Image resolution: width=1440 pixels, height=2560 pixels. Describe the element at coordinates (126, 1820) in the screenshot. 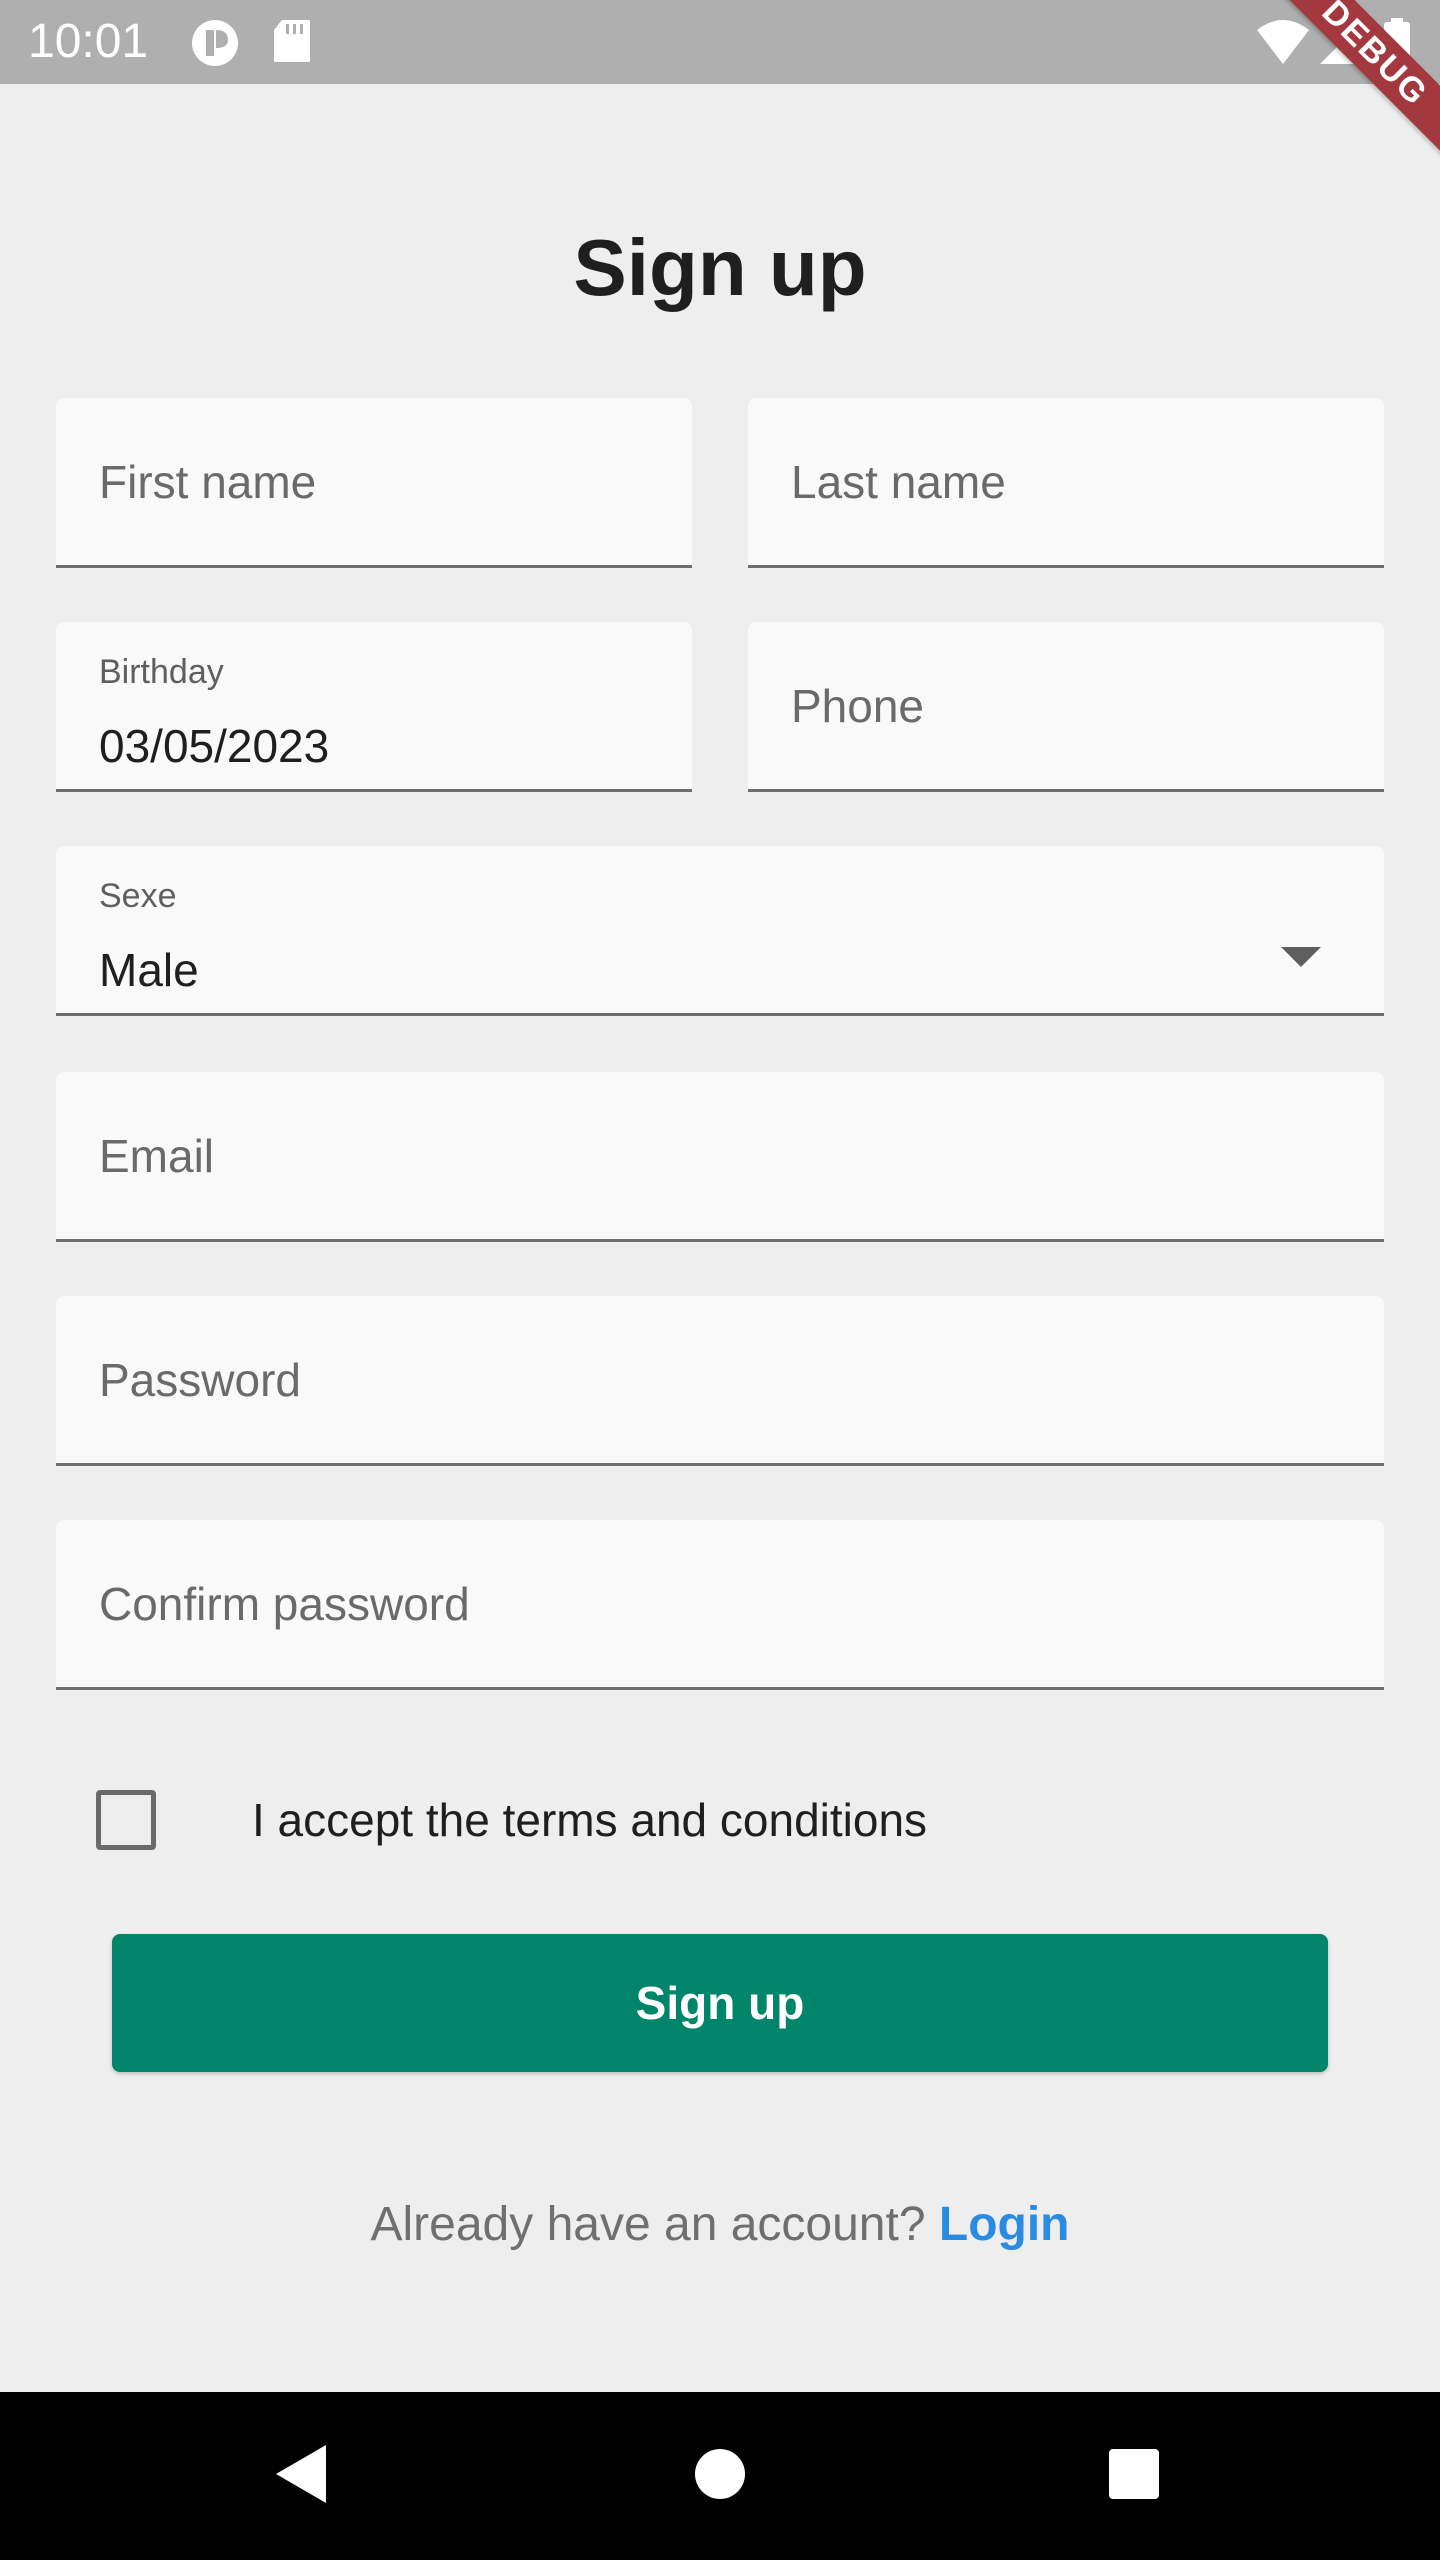

I see `terms-checkbox` at that location.